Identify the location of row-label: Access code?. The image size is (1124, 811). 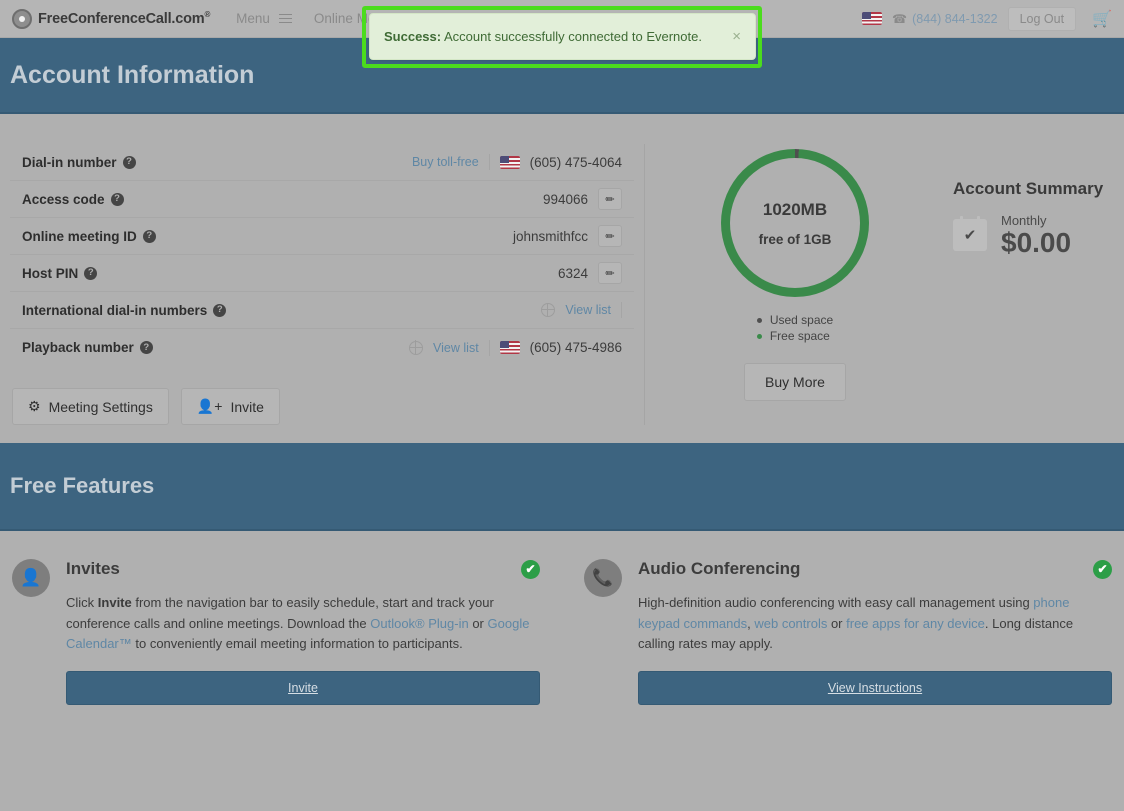
(73, 199).